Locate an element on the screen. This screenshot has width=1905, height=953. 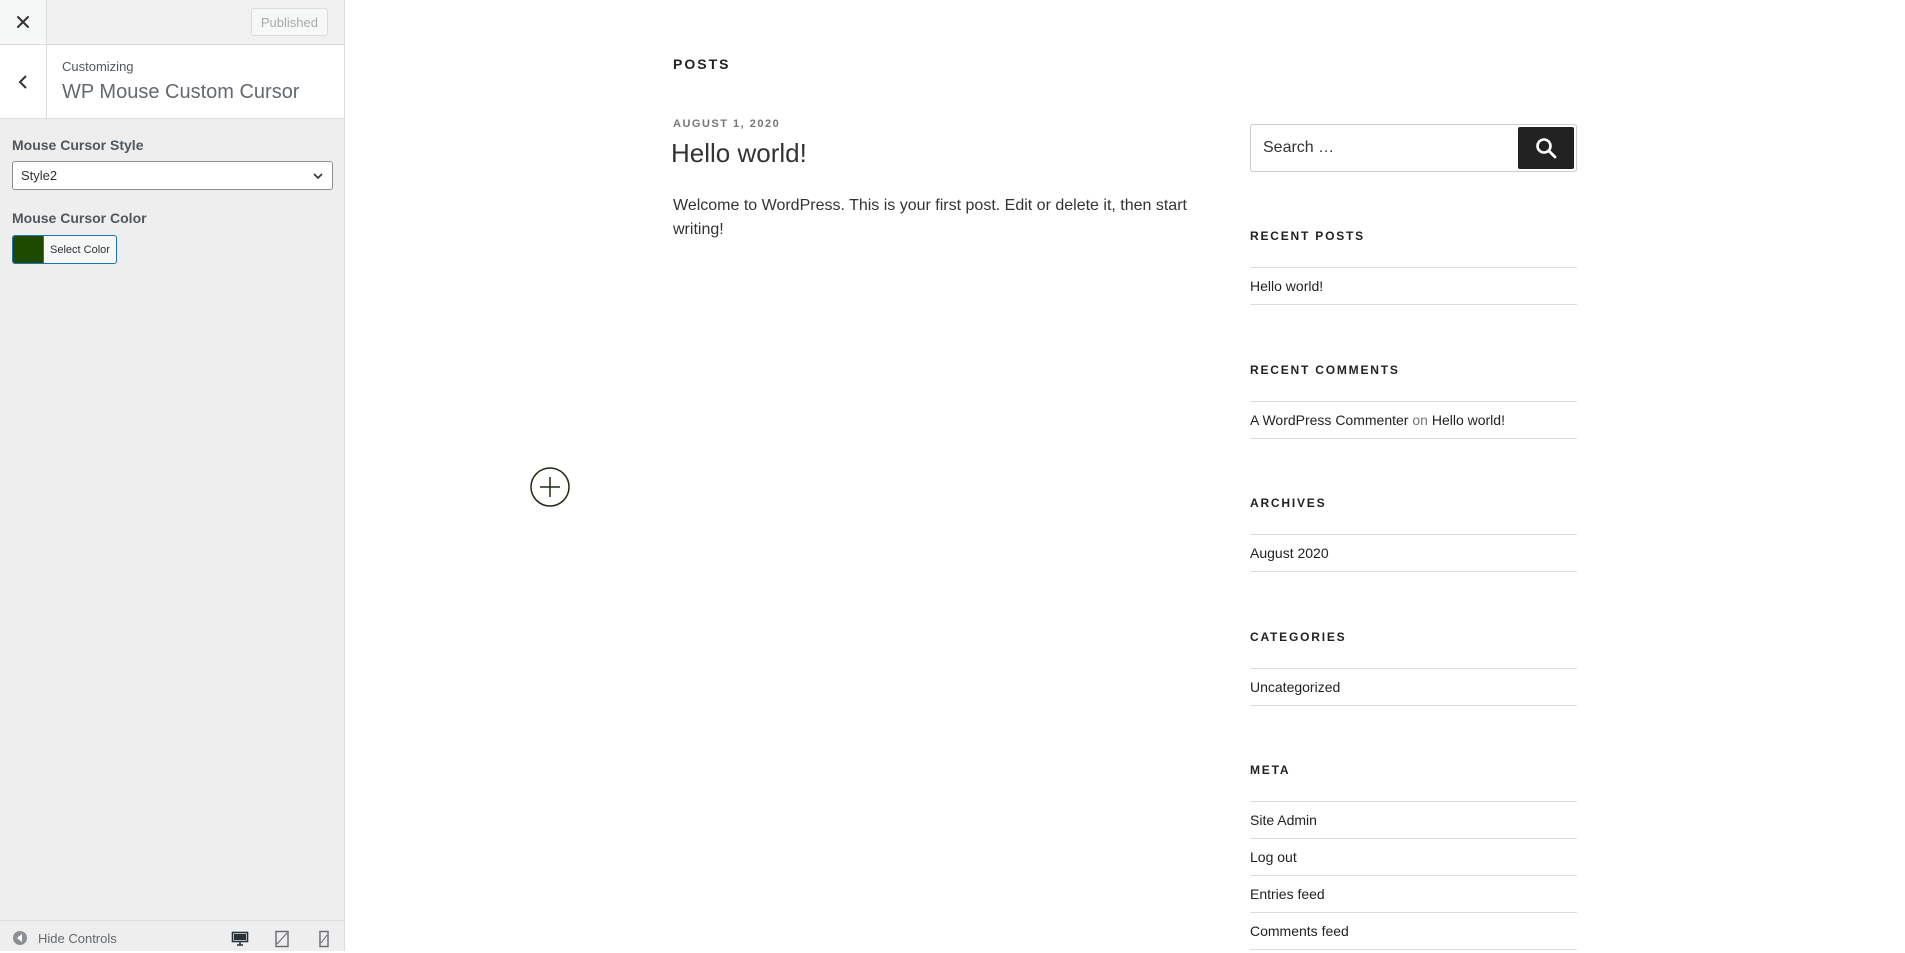
list-item: Uncategorized is located at coordinates (1413, 687).